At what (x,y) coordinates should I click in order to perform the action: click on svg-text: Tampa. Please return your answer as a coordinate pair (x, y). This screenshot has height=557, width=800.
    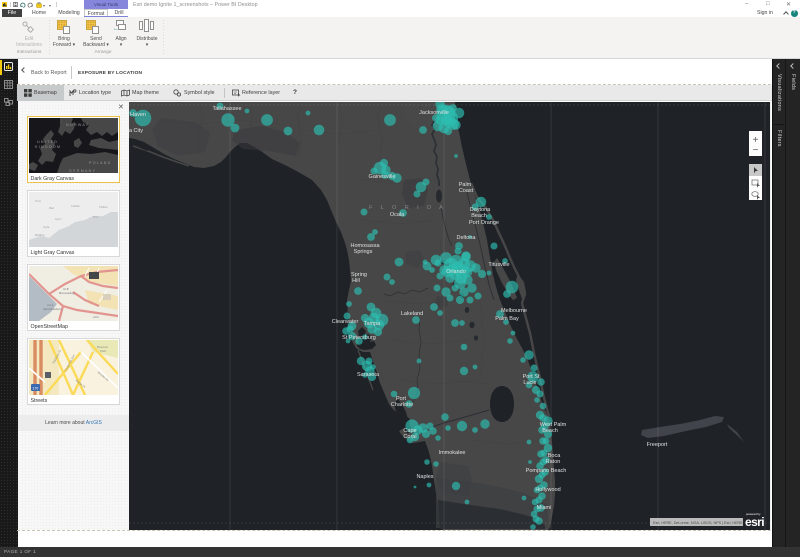
    Looking at the image, I should click on (372, 324).